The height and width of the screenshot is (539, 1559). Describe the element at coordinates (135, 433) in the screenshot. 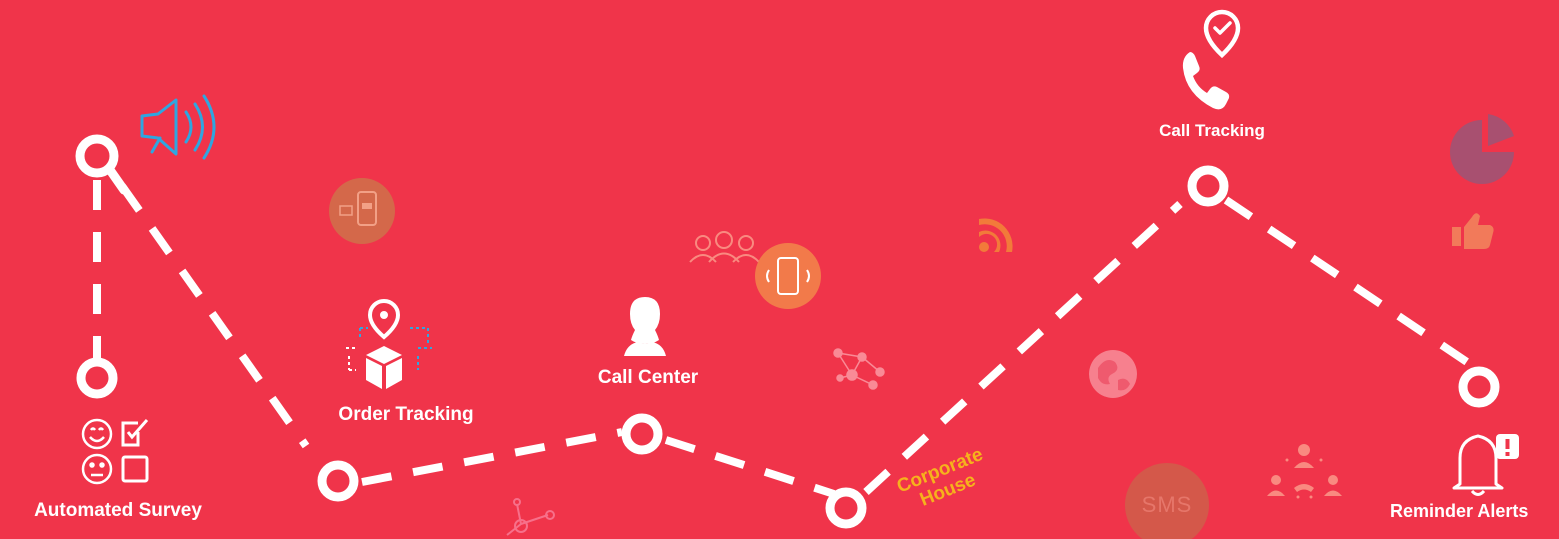

I see `checkbox-checked-icon` at that location.